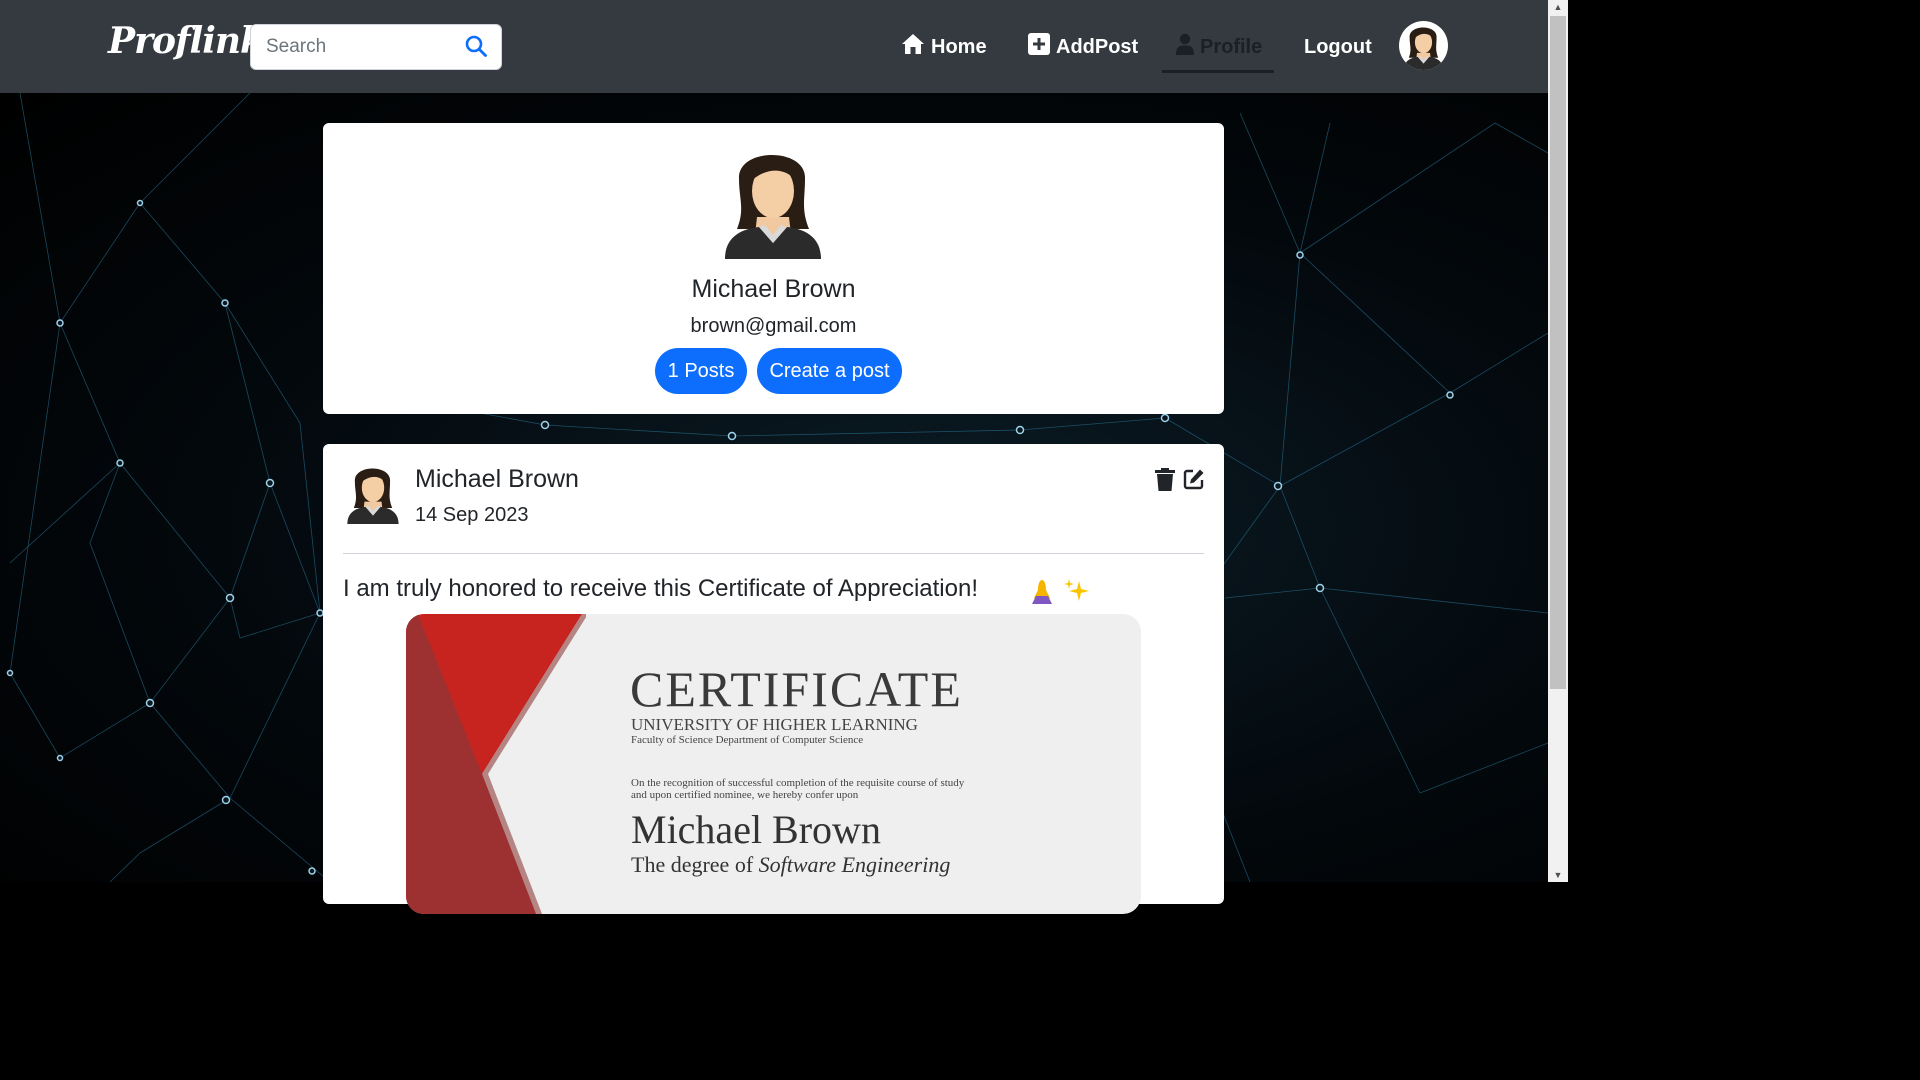  I want to click on nav-profile-label: Profile, so click(1231, 46).